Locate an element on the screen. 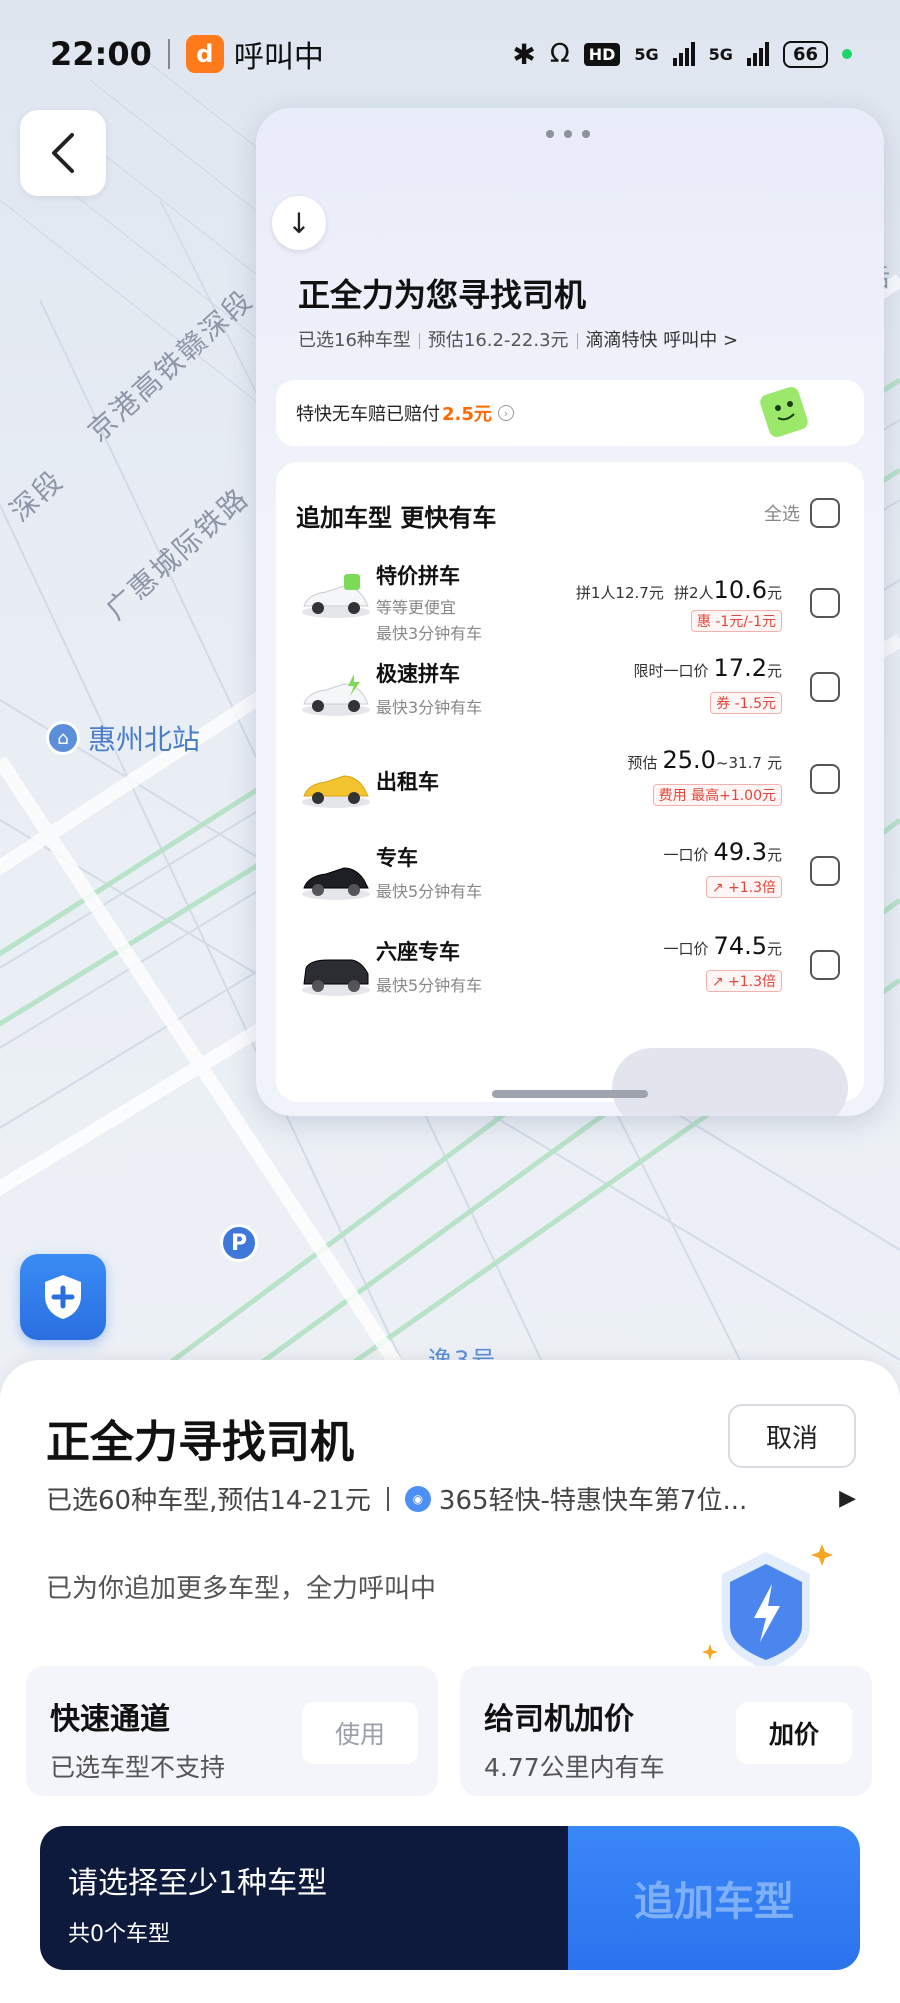 Image resolution: width=900 pixels, height=2003 pixels. add-tip-button: 加价 is located at coordinates (794, 1733).